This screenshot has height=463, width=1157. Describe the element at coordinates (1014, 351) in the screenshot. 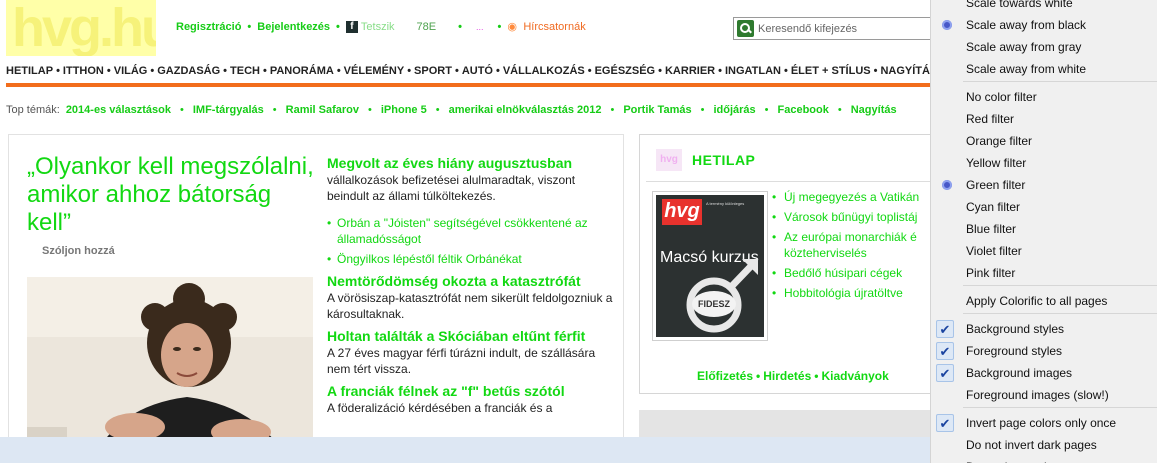

I see `menu-item-label: Foreground styles` at that location.